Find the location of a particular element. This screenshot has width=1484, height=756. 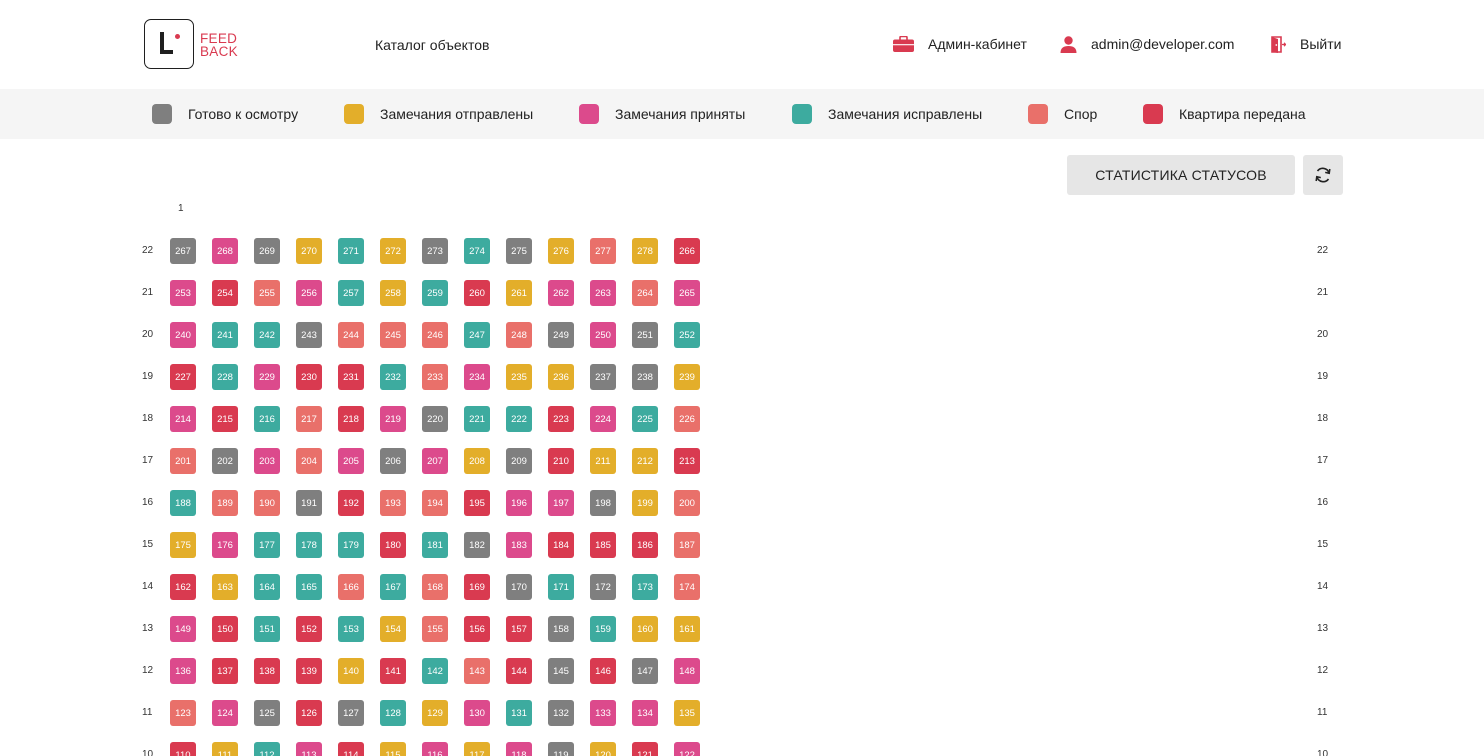

apartment-cell: 115 is located at coordinates (393, 749).